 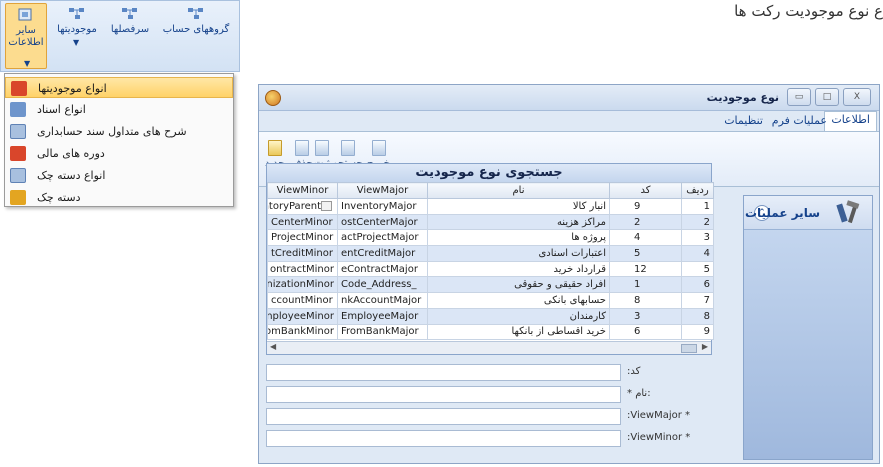 I want to click on cell-viewminor: nployeeMinor, so click(x=302, y=316).